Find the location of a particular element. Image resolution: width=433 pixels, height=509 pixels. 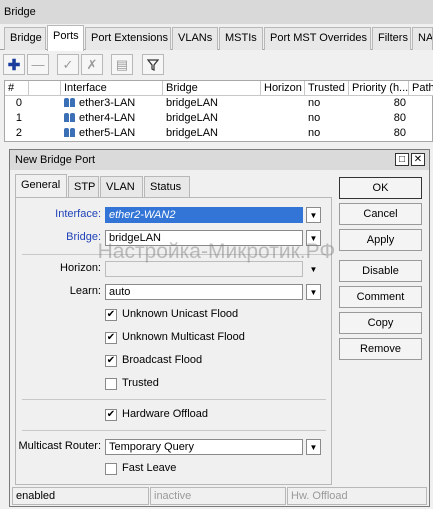

add-icon: ✚ is located at coordinates (14, 64).